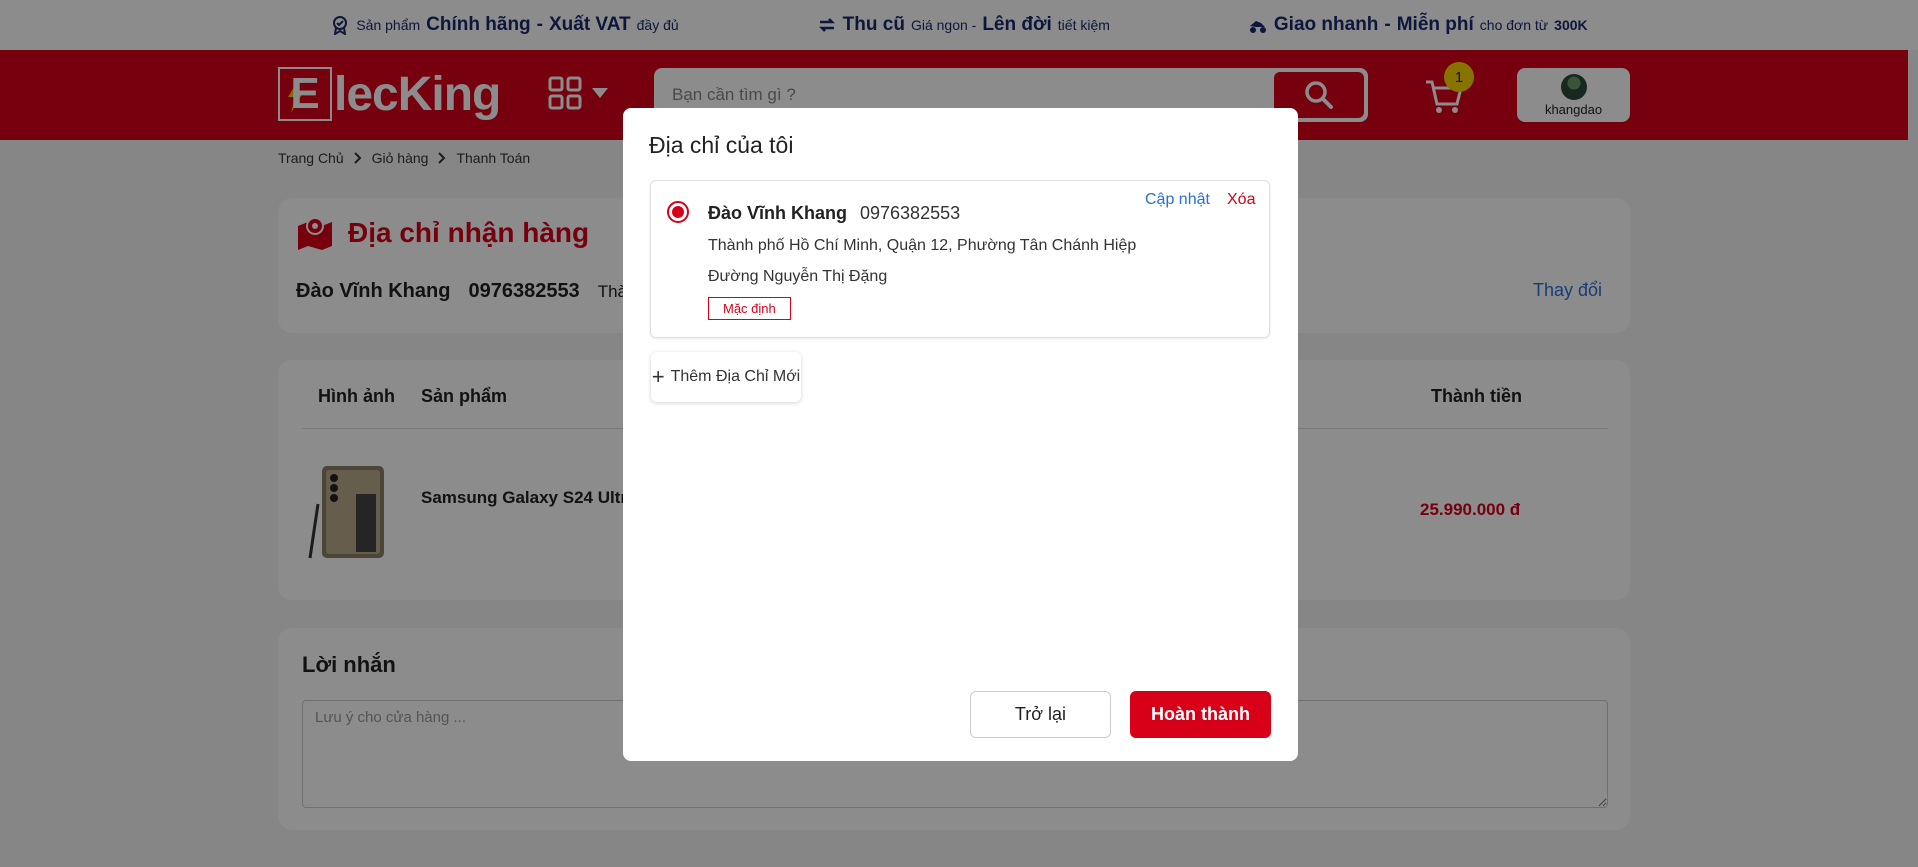 Image resolution: width=1918 pixels, height=867 pixels. Describe the element at coordinates (798, 276) in the screenshot. I see `address-line-2: Đường Nguyễn Thị Đặng` at that location.